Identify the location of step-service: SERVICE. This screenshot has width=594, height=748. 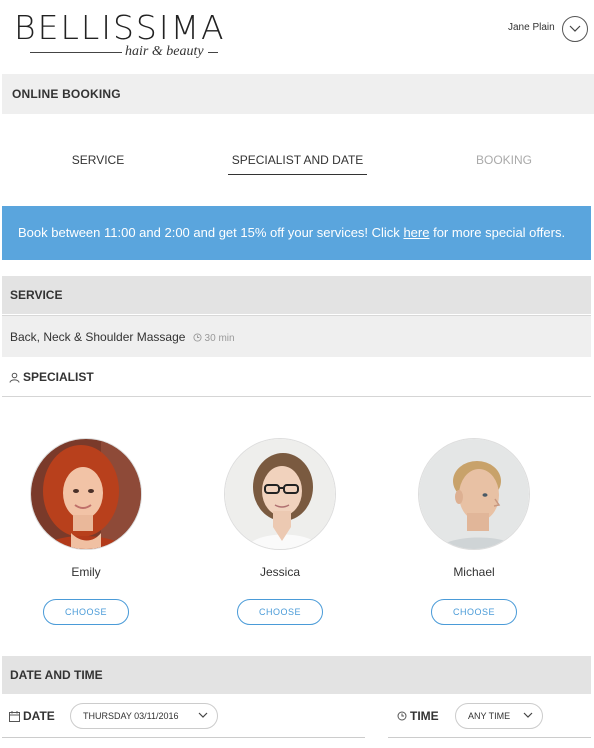
(98, 157).